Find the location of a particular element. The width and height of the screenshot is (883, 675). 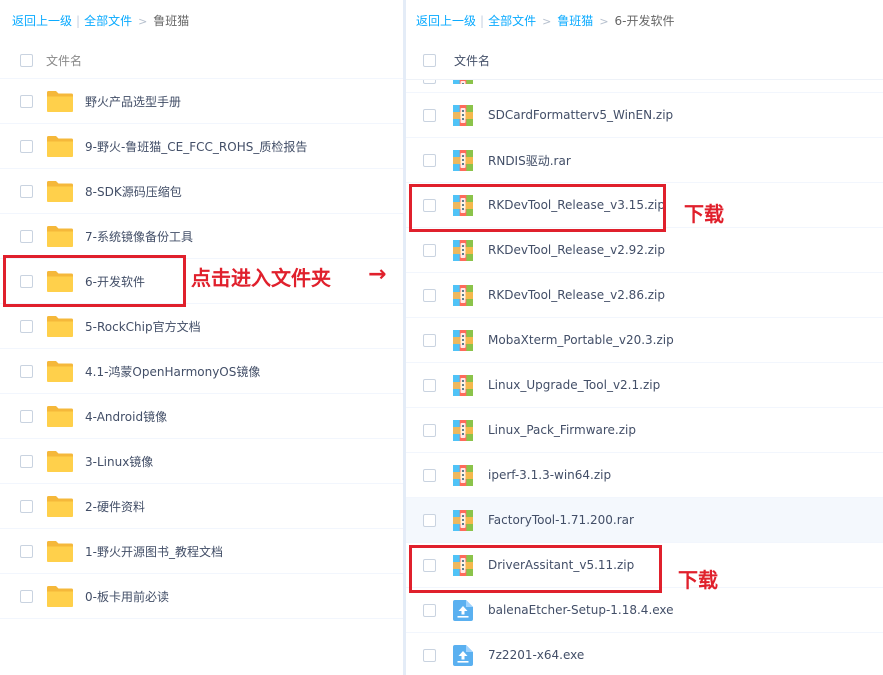

list-item: 5-RockChip官方文档 is located at coordinates (201, 326).